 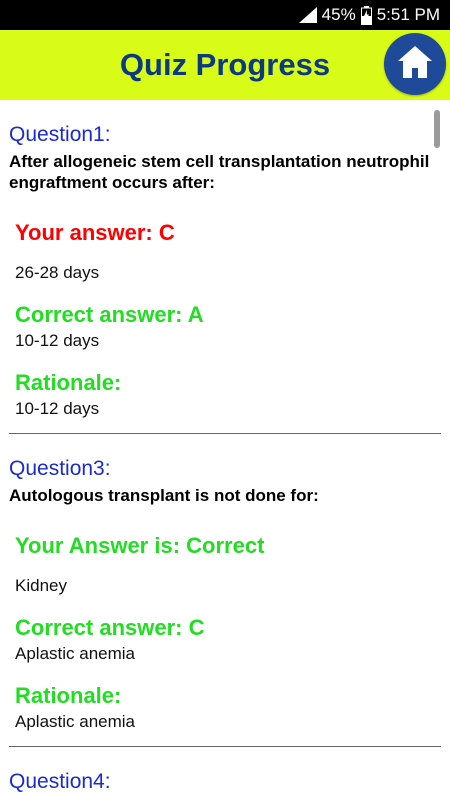 I want to click on correct-answer-value: Aplastic anemia, so click(x=75, y=653).